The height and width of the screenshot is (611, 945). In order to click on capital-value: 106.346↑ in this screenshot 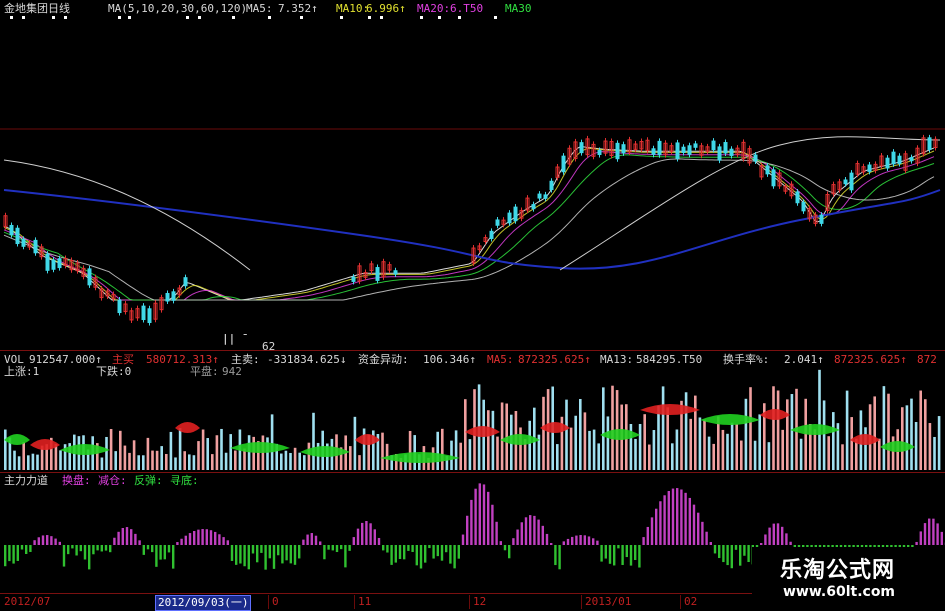, I will do `click(449, 360)`.